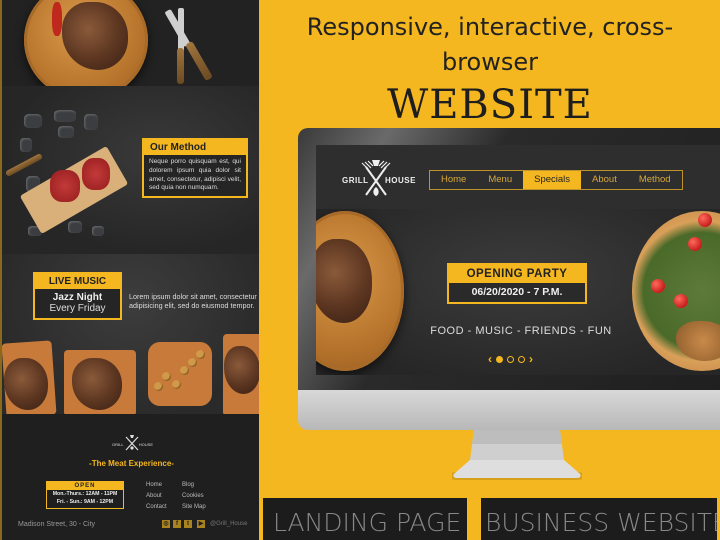  Describe the element at coordinates (517, 283) in the screenshot. I see `opening-party-box: OPENING PARTY 06/20/2020 - 7 P.M.` at that location.